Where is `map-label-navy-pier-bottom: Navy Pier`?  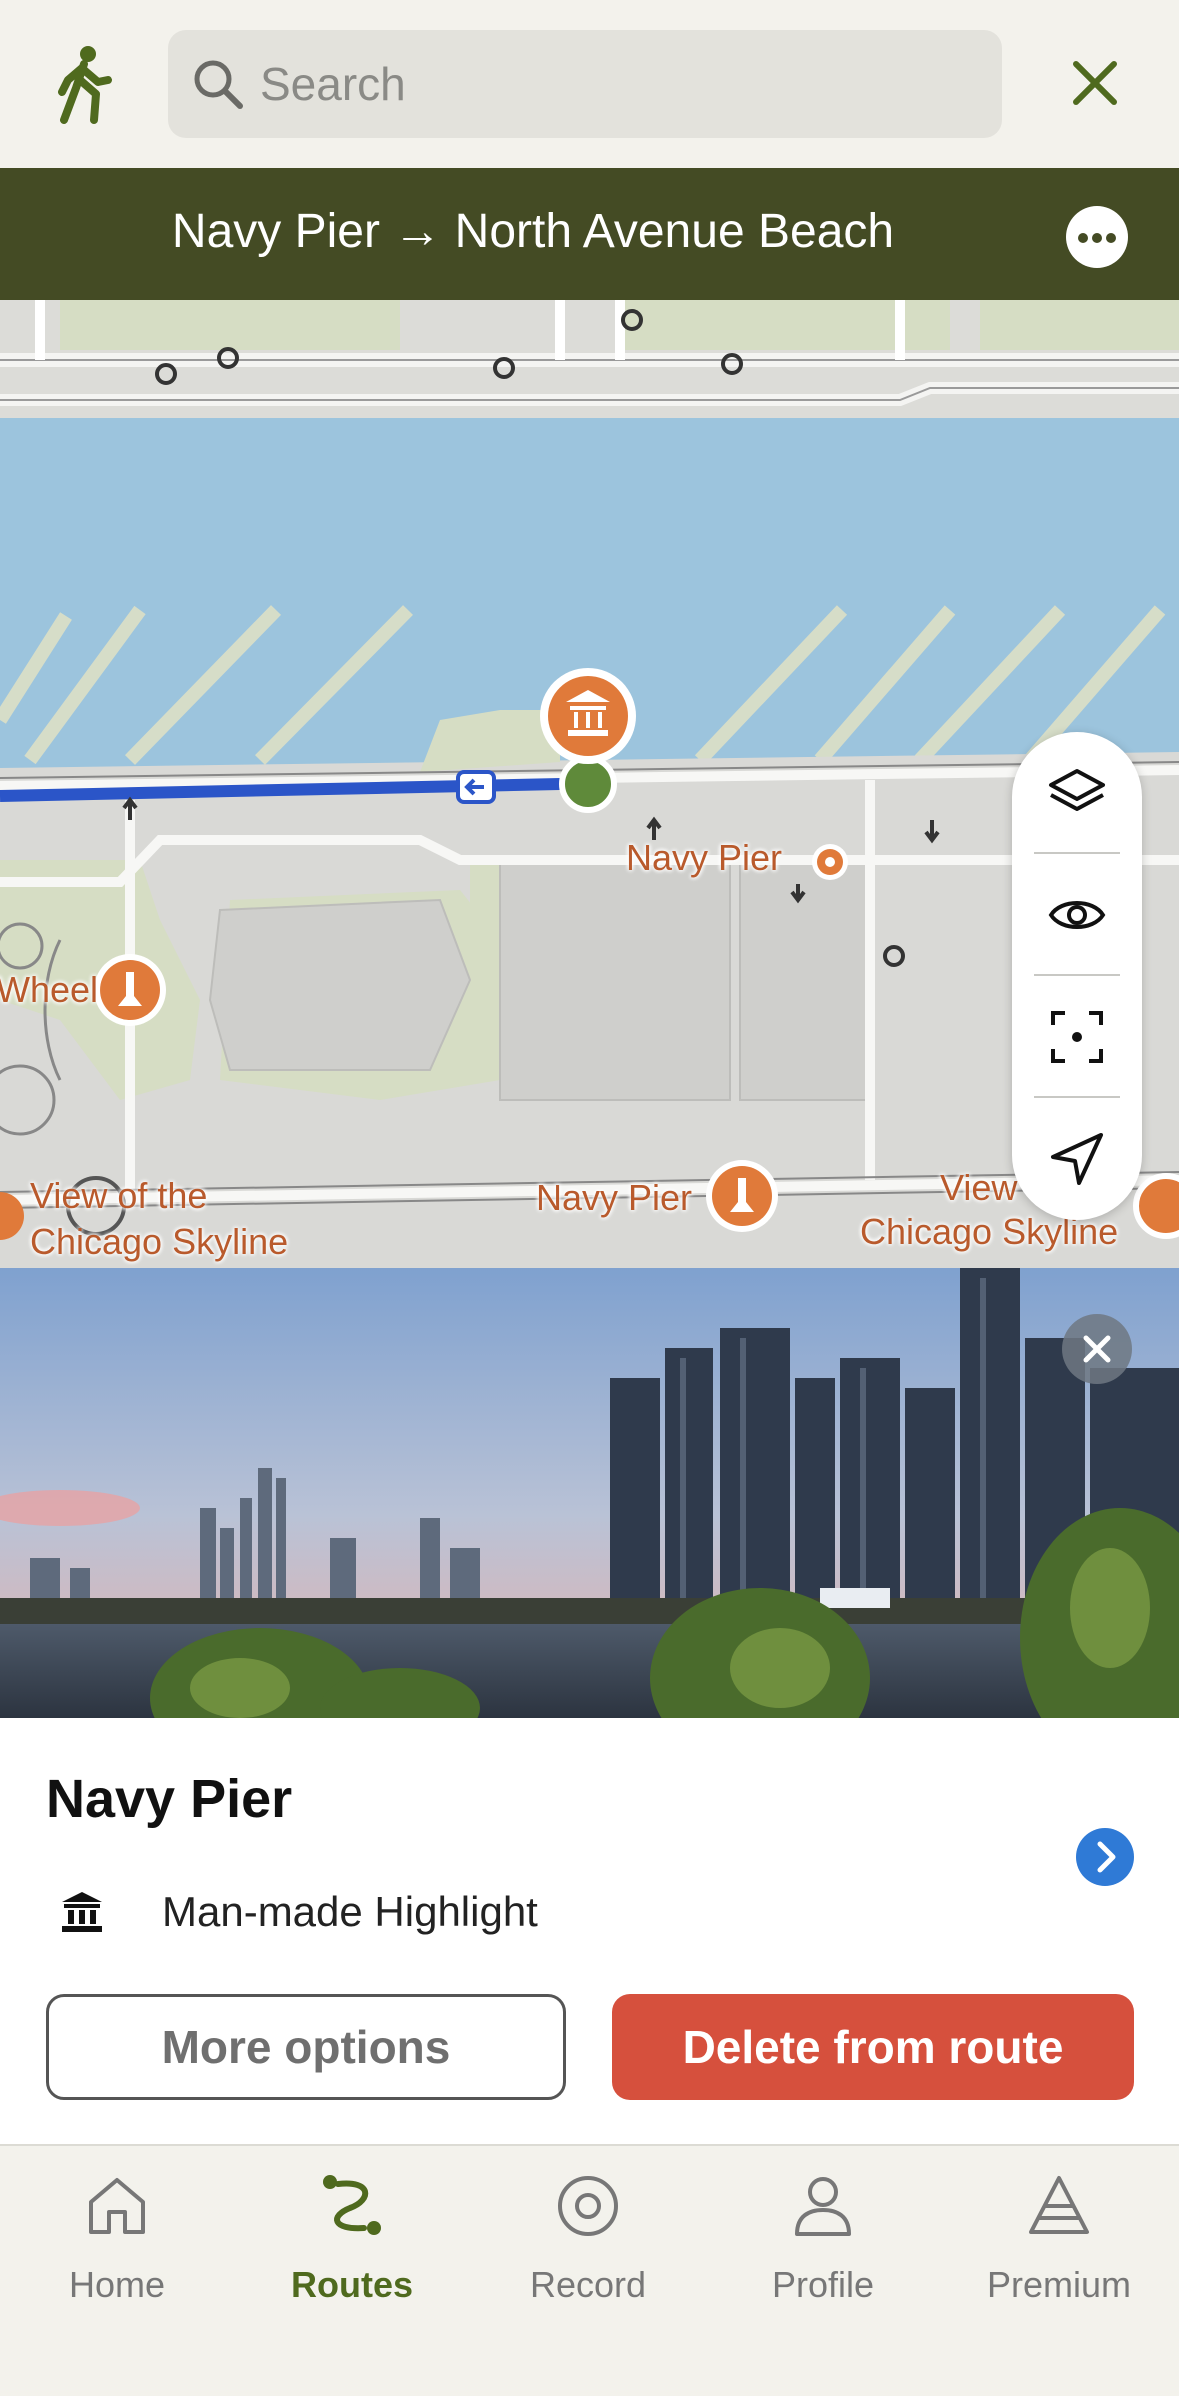
map-label-navy-pier-bottom: Navy Pier is located at coordinates (614, 1198).